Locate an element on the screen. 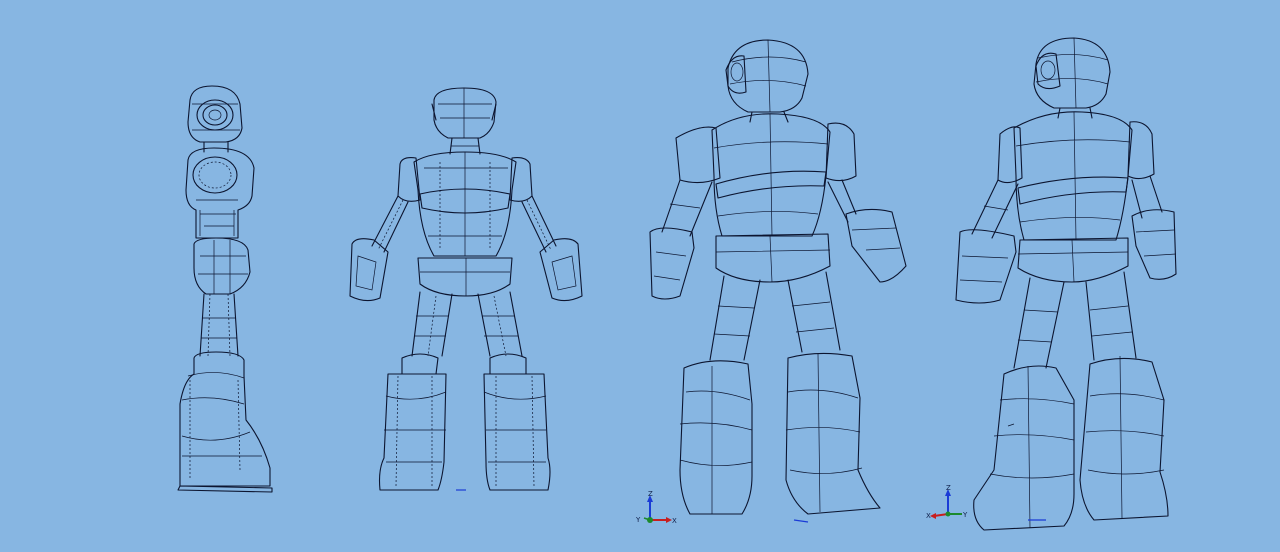  robot-side-view is located at coordinates (225, 289).